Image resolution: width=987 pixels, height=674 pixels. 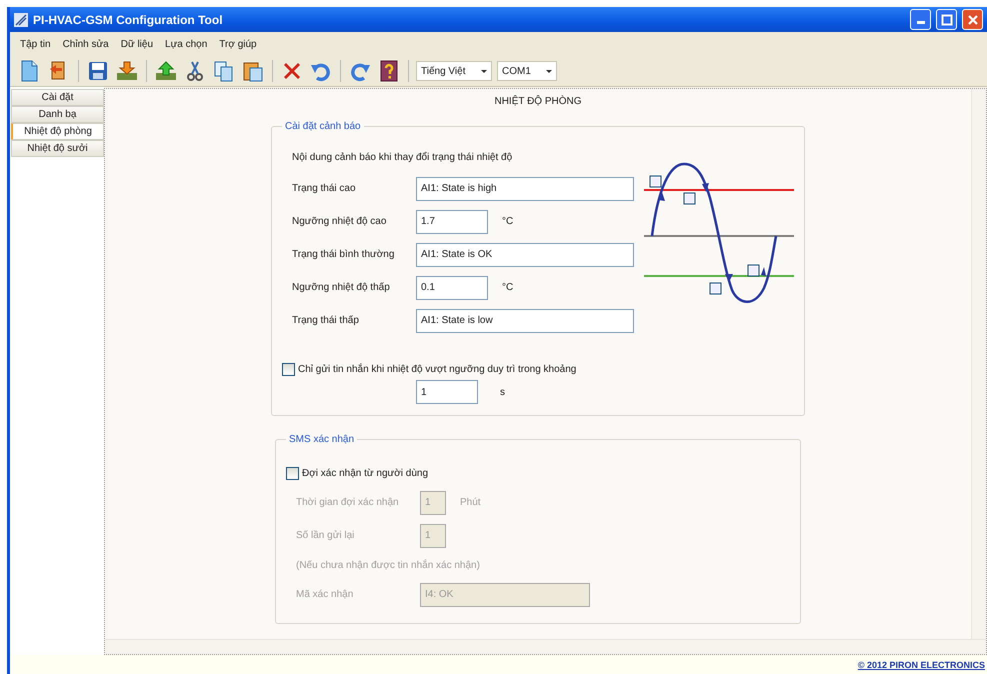 I want to click on input-field: 1.7, so click(x=452, y=222).